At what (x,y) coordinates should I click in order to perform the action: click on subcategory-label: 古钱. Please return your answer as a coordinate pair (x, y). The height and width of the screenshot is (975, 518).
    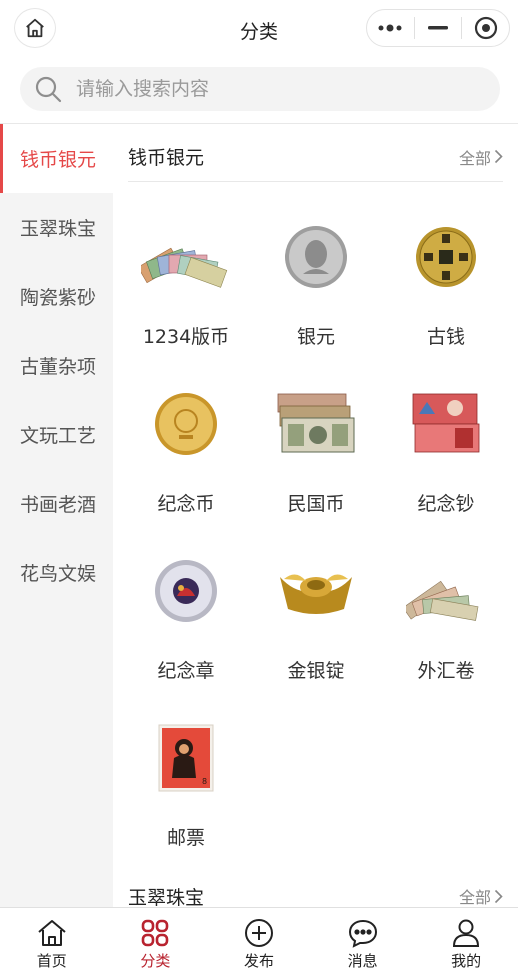
    Looking at the image, I should click on (445, 337).